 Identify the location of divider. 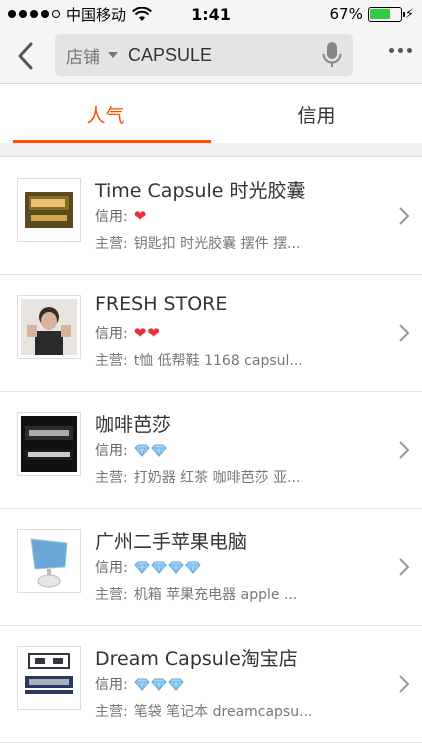
(211, 150).